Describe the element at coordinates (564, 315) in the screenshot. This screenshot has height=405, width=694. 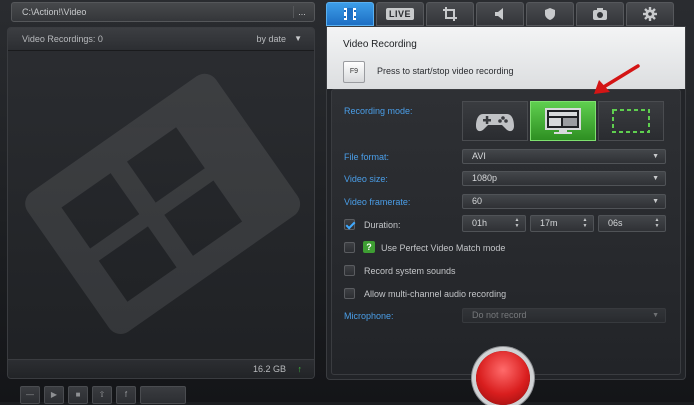
I see `microphone-select: Do not record ▼` at that location.